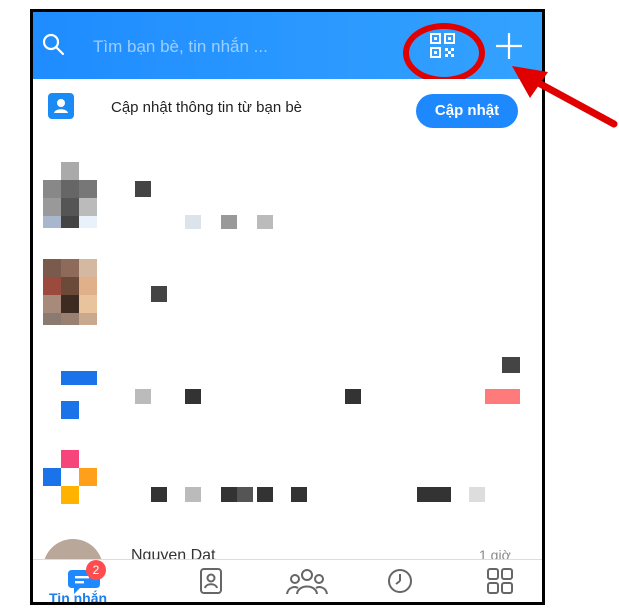 The height and width of the screenshot is (608, 619). I want to click on redacted-time, so click(511, 365).